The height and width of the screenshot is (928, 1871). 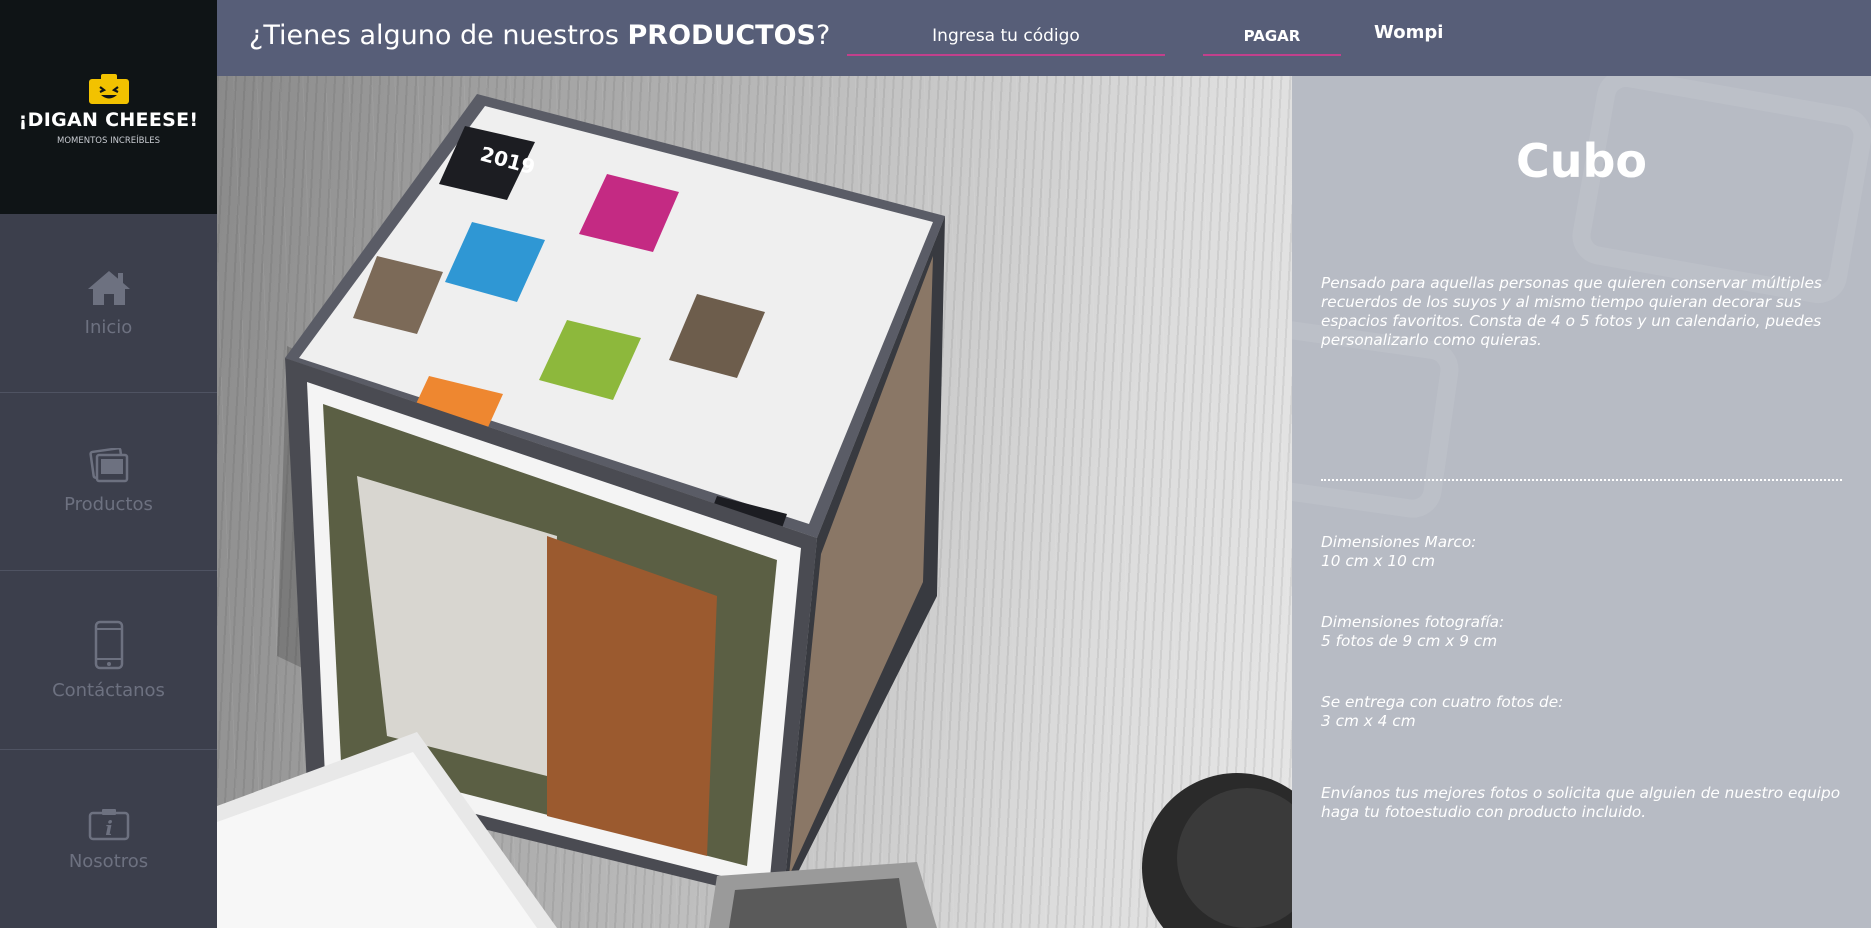 I want to click on header-title-prefix: ¿Tienes alguno de nuestros, so click(x=438, y=35).